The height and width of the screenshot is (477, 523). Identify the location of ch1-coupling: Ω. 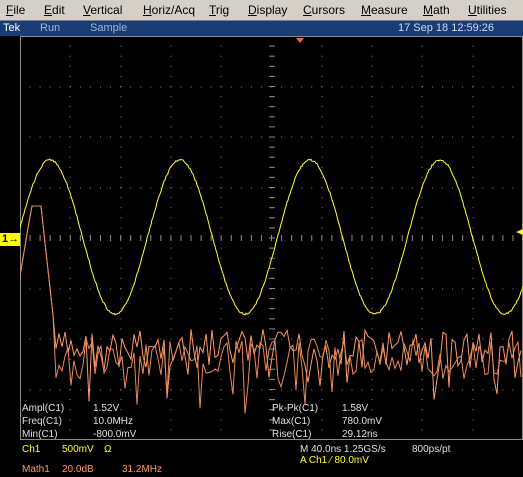
(107, 450).